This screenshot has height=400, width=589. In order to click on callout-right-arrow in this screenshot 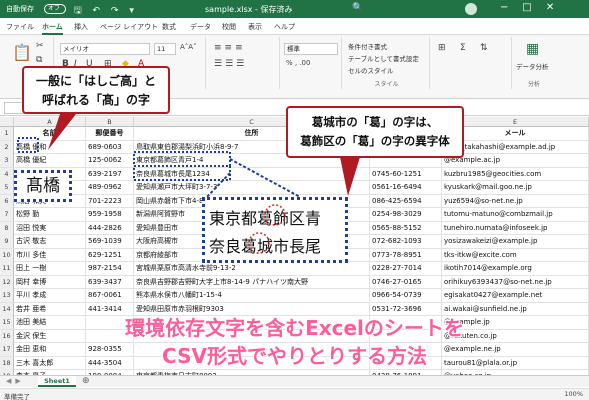, I will do `click(350, 176)`.